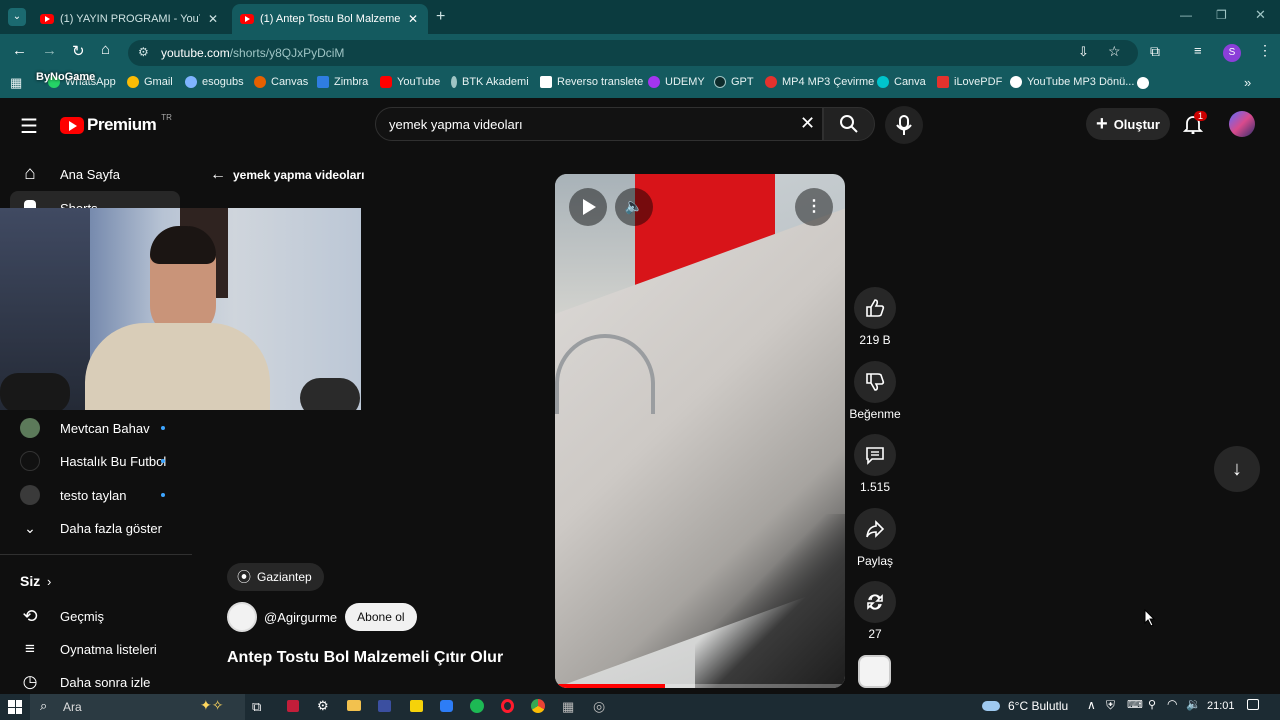 The height and width of the screenshot is (720, 1280). Describe the element at coordinates (634, 207) in the screenshot. I see `volume-button: 🔈` at that location.